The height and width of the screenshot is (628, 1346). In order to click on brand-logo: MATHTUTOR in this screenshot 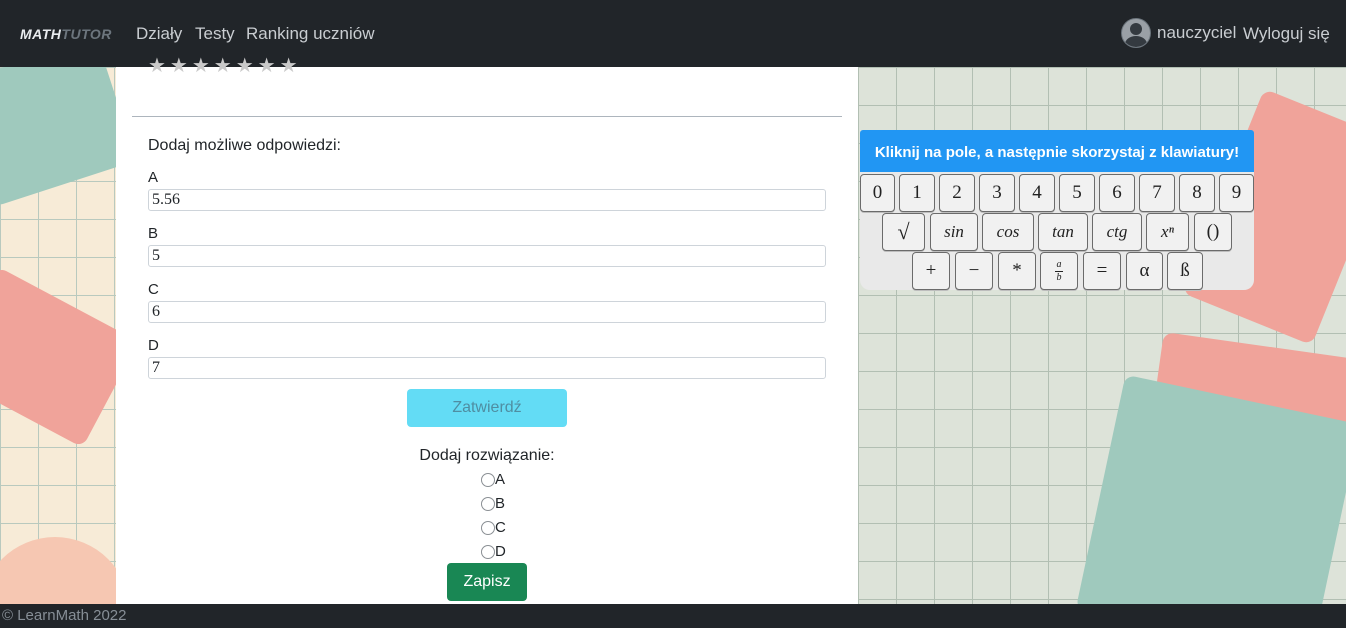, I will do `click(66, 34)`.